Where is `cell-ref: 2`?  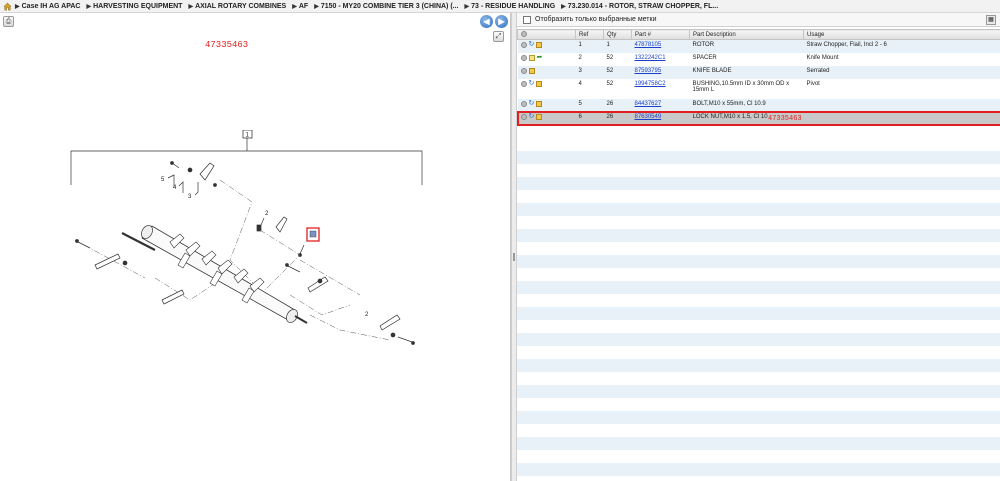 cell-ref: 2 is located at coordinates (589, 59).